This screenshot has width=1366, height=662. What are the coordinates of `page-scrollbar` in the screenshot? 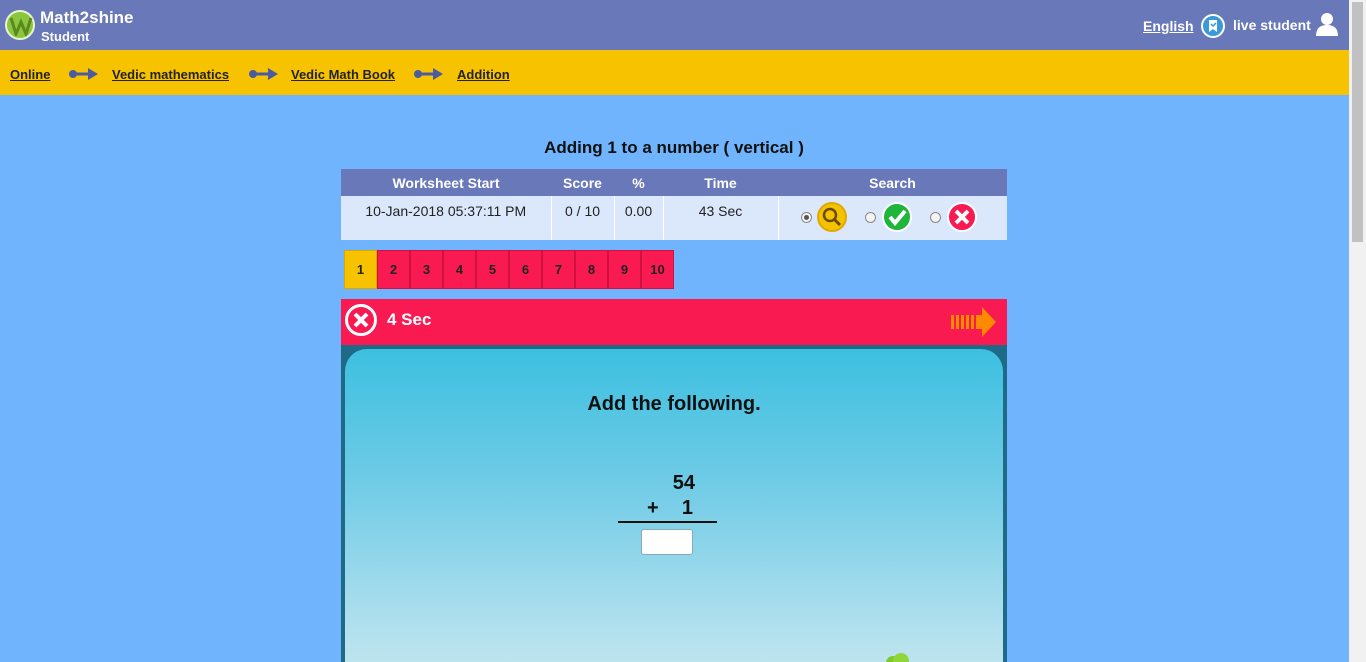 It's located at (1357, 331).